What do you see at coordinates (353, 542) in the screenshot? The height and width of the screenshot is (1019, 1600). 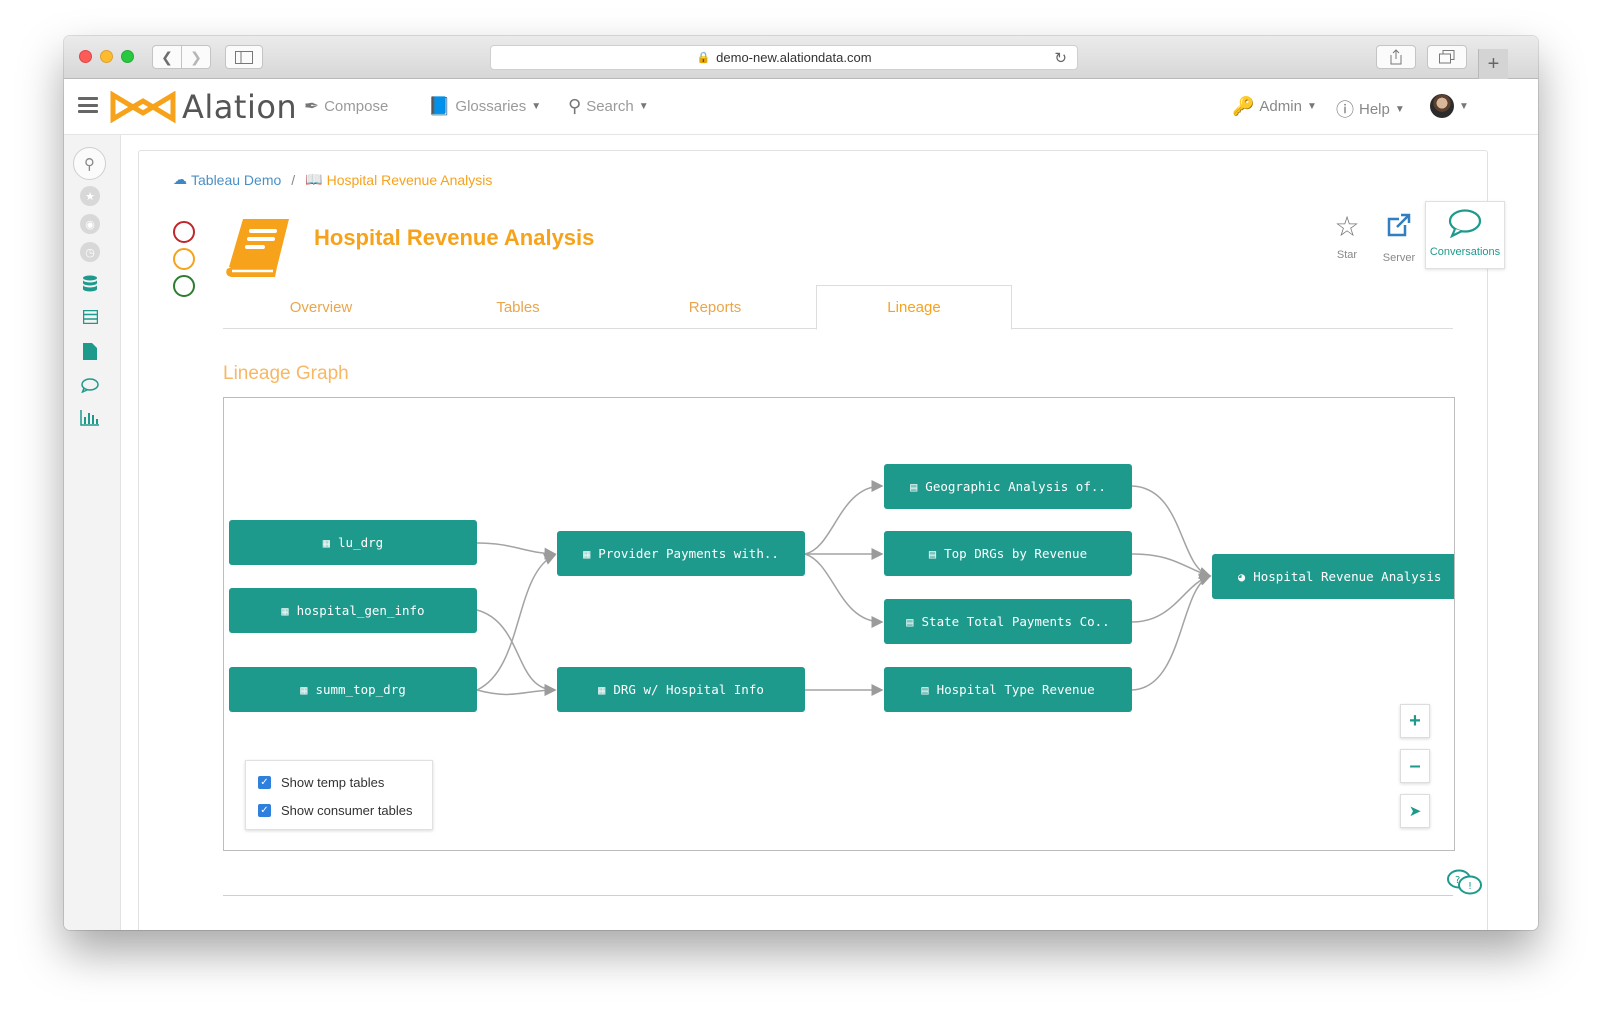 I see `lineage-node-lu-drg: ▦ lu_drg` at bounding box center [353, 542].